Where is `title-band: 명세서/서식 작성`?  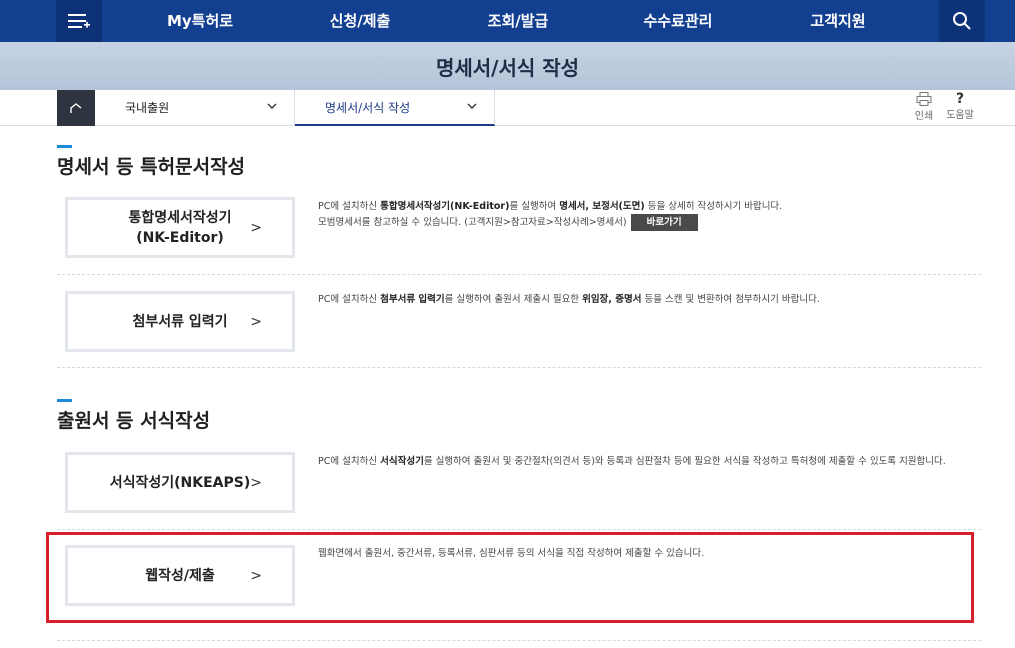 title-band: 명세서/서식 작성 is located at coordinates (507, 66).